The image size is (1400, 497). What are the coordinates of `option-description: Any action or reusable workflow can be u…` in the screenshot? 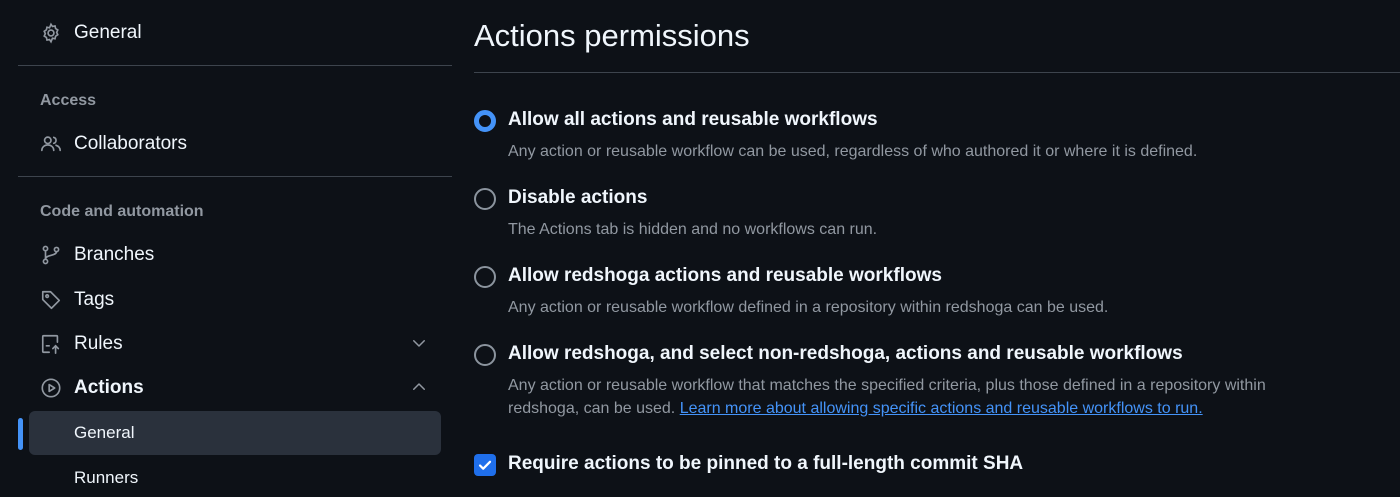 It's located at (853, 151).